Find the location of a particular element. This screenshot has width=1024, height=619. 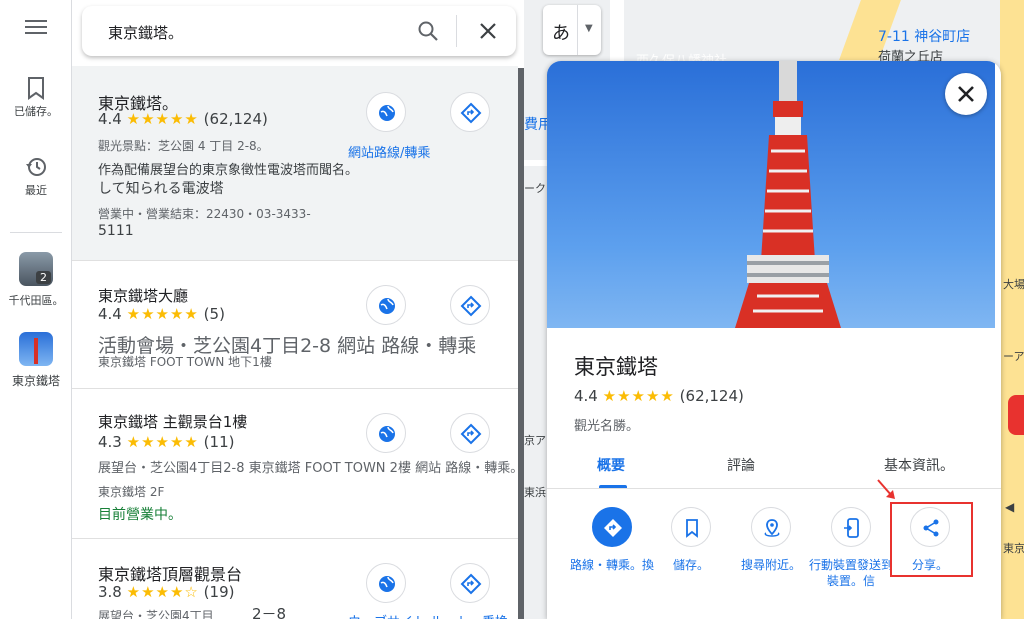

map-label: 東浜 is located at coordinates (535, 492).